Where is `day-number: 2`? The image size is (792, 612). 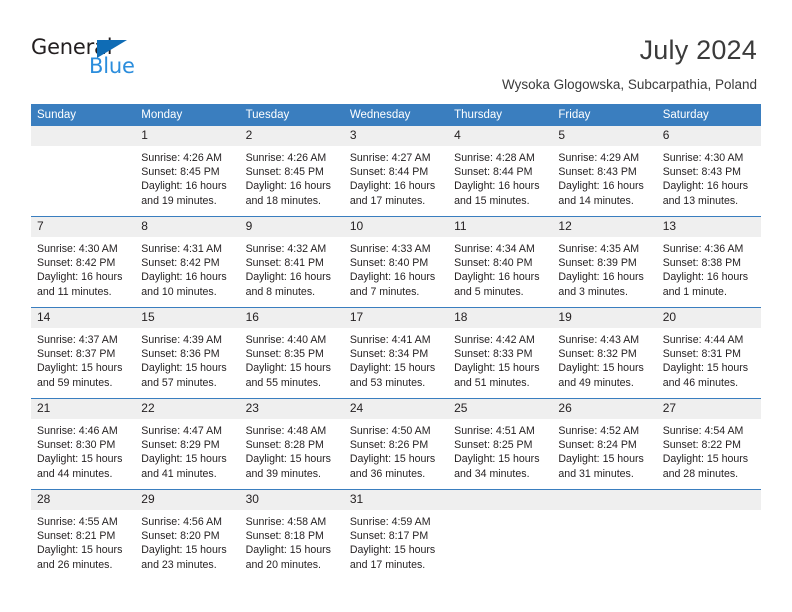
day-number: 2 is located at coordinates (291, 136).